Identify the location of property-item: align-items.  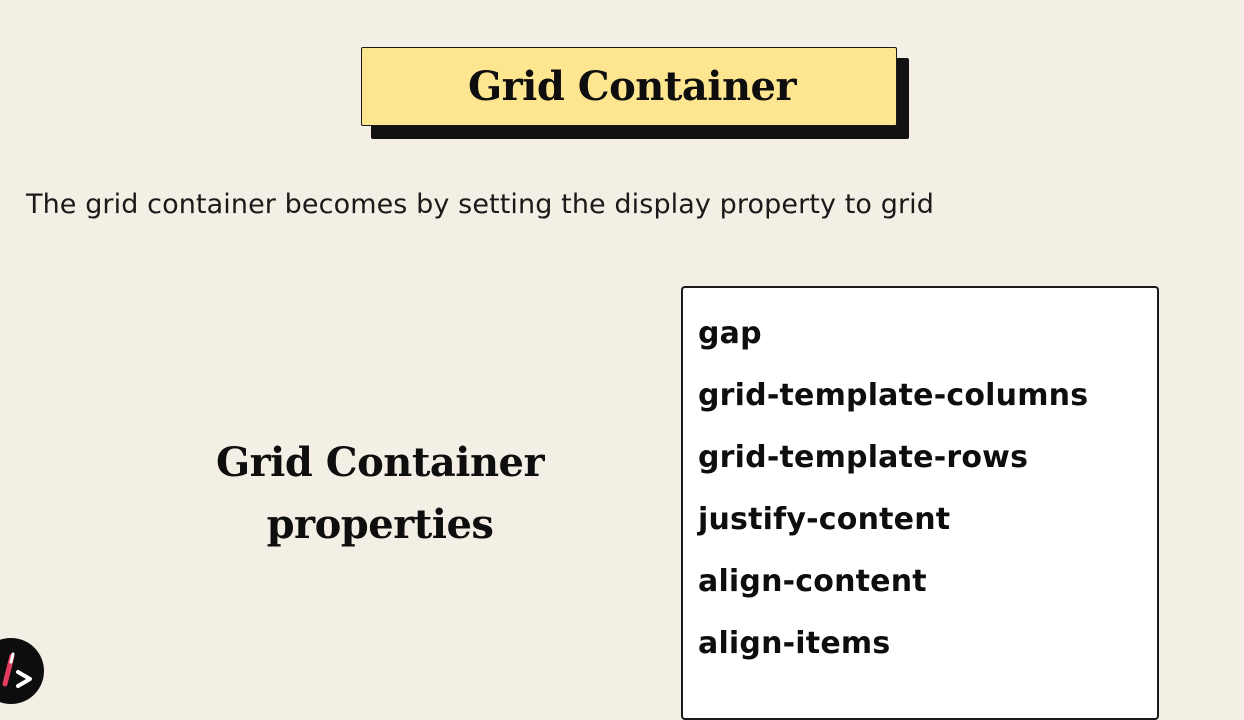
(794, 643).